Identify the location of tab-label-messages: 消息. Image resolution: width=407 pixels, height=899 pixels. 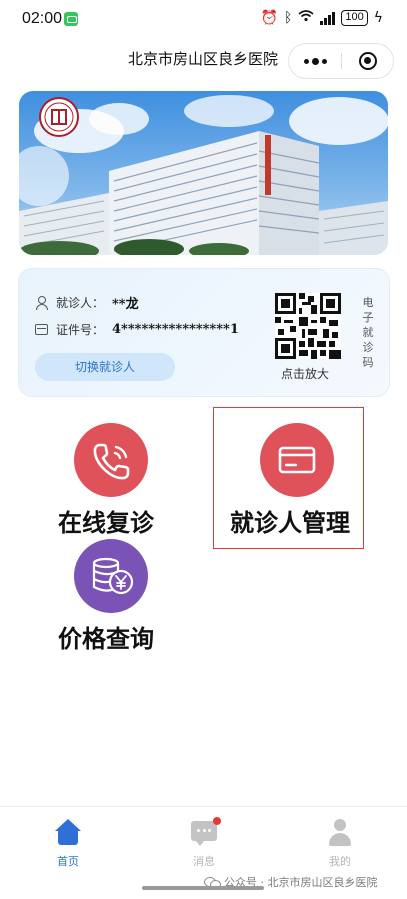
(204, 861).